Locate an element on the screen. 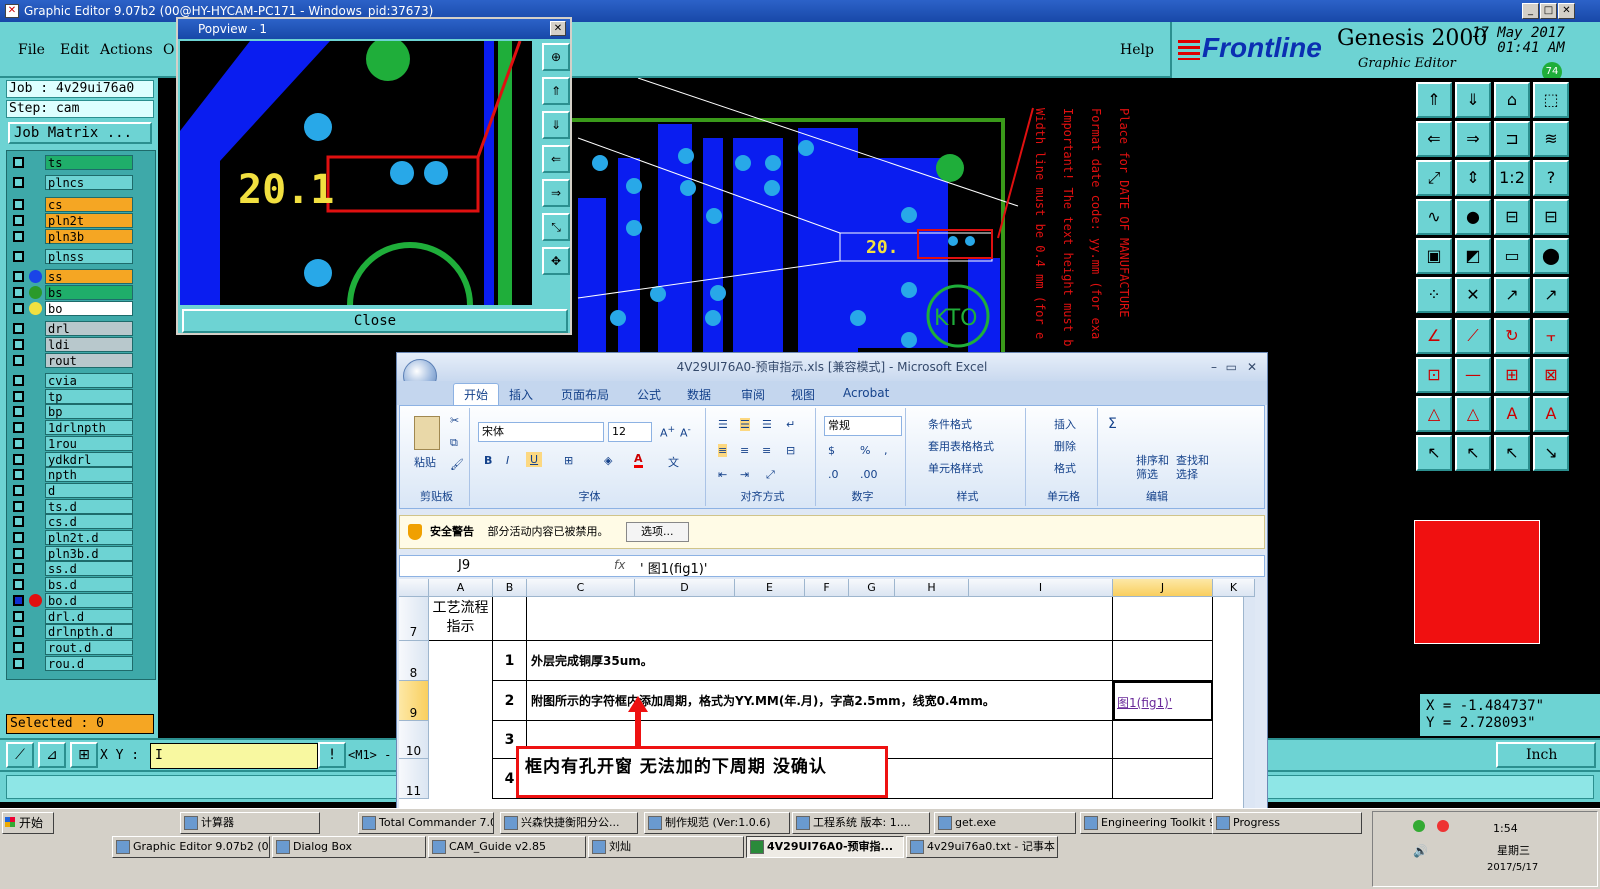 This screenshot has width=1600, height=889. column-header: D is located at coordinates (685, 588).